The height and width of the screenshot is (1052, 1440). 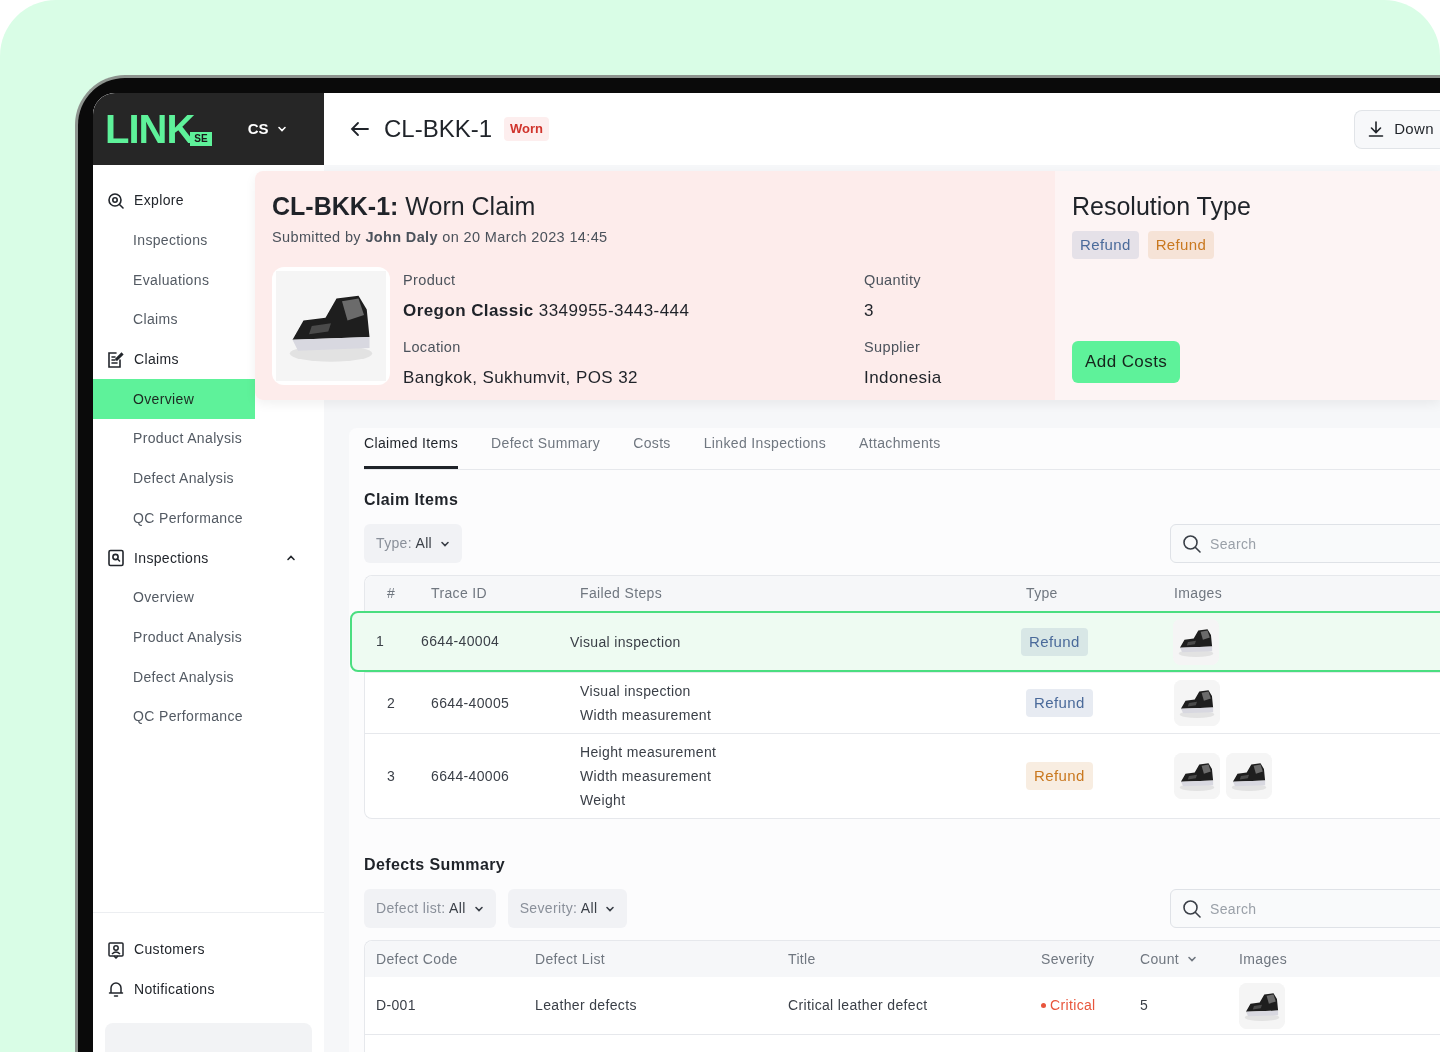 I want to click on table-cell-text: Leather defects, so click(x=586, y=1005).